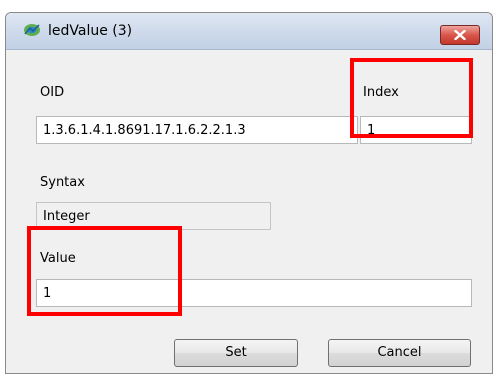  Describe the element at coordinates (90, 31) in the screenshot. I see `window-title: ledValue (3)` at that location.